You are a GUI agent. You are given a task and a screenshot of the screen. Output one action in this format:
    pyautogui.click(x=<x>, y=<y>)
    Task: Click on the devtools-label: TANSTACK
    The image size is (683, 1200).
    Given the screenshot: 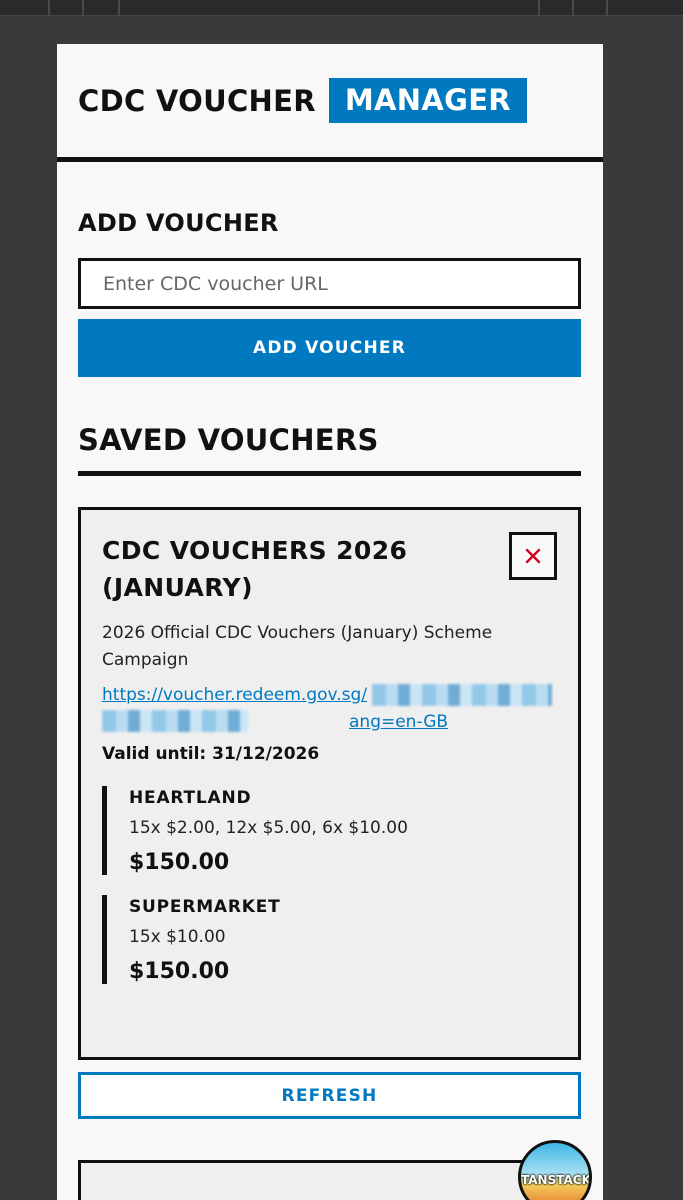 What is the action you would take?
    pyautogui.click(x=556, y=1180)
    